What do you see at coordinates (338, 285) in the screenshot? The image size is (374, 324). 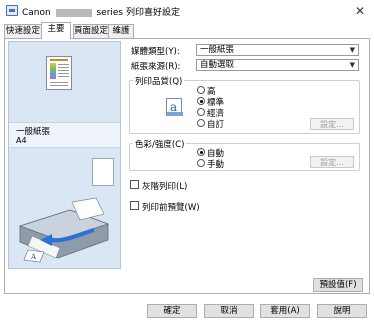 I see `defaults-button: 預設值(F)` at bounding box center [338, 285].